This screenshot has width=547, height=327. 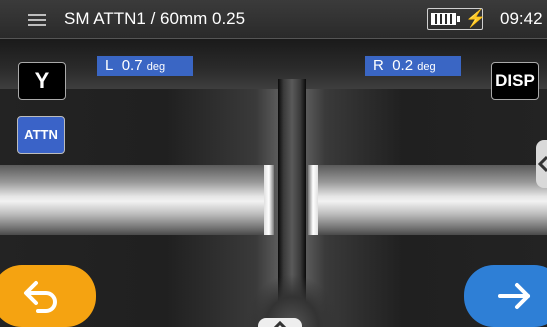 What do you see at coordinates (413, 66) in the screenshot?
I see `right-cleave-angle: R 0.2 deg` at bounding box center [413, 66].